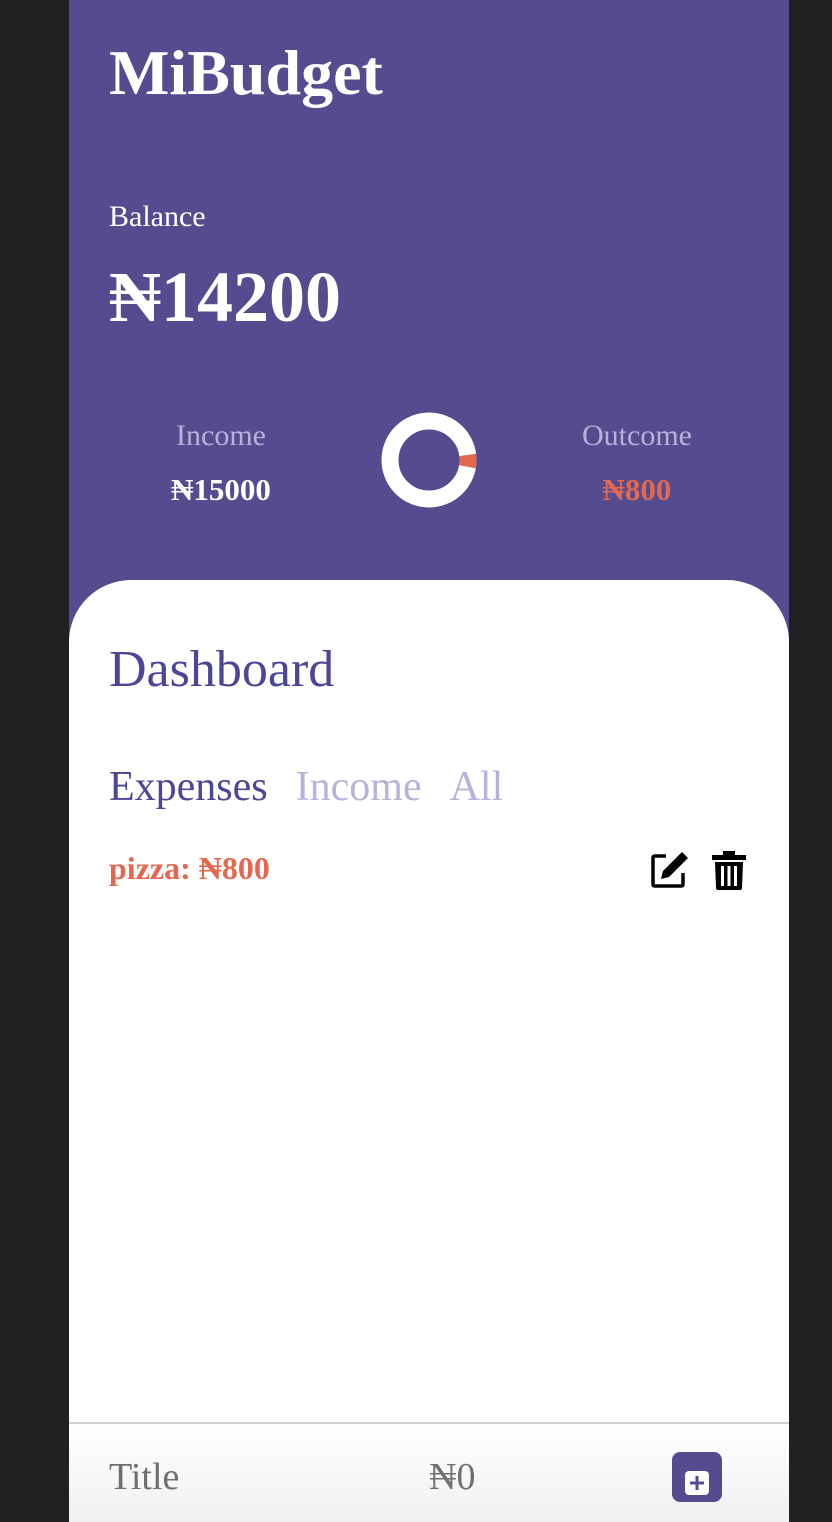 The width and height of the screenshot is (832, 1522). Describe the element at coordinates (637, 489) in the screenshot. I see `outcome-value: ₦800` at that location.